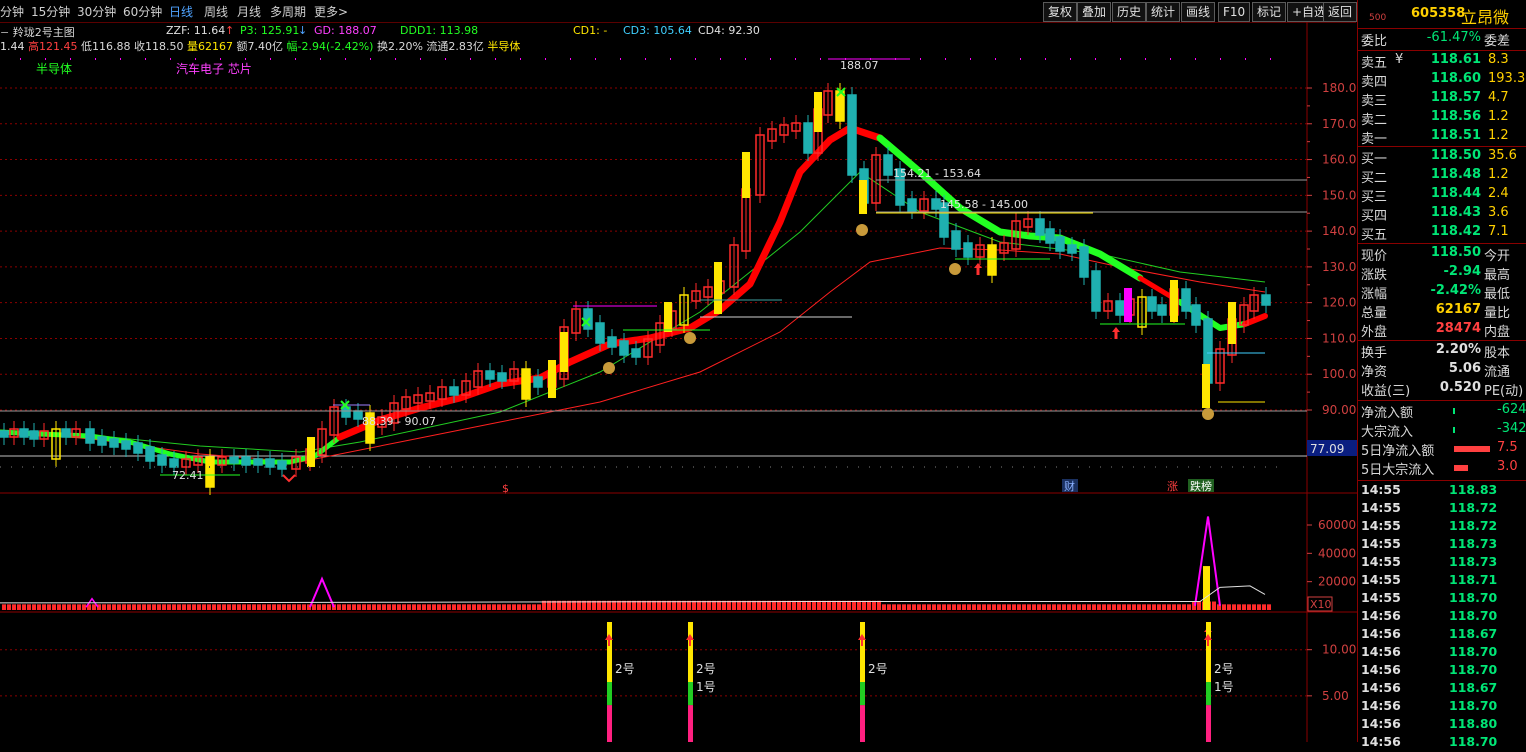 The width and height of the screenshot is (1526, 752). Describe the element at coordinates (142, 11) in the screenshot. I see `period-60min: 60分钟` at that location.